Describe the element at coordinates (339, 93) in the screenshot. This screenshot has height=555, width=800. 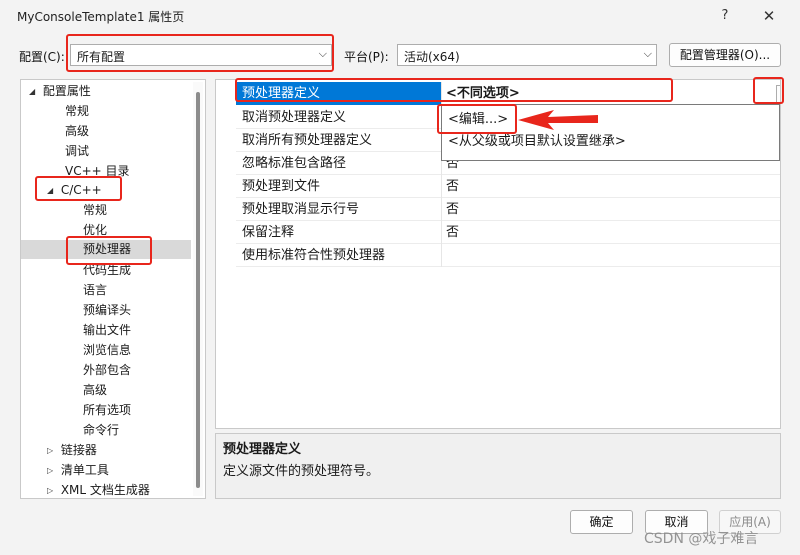
I see `property-name: 预处理器定义` at that location.